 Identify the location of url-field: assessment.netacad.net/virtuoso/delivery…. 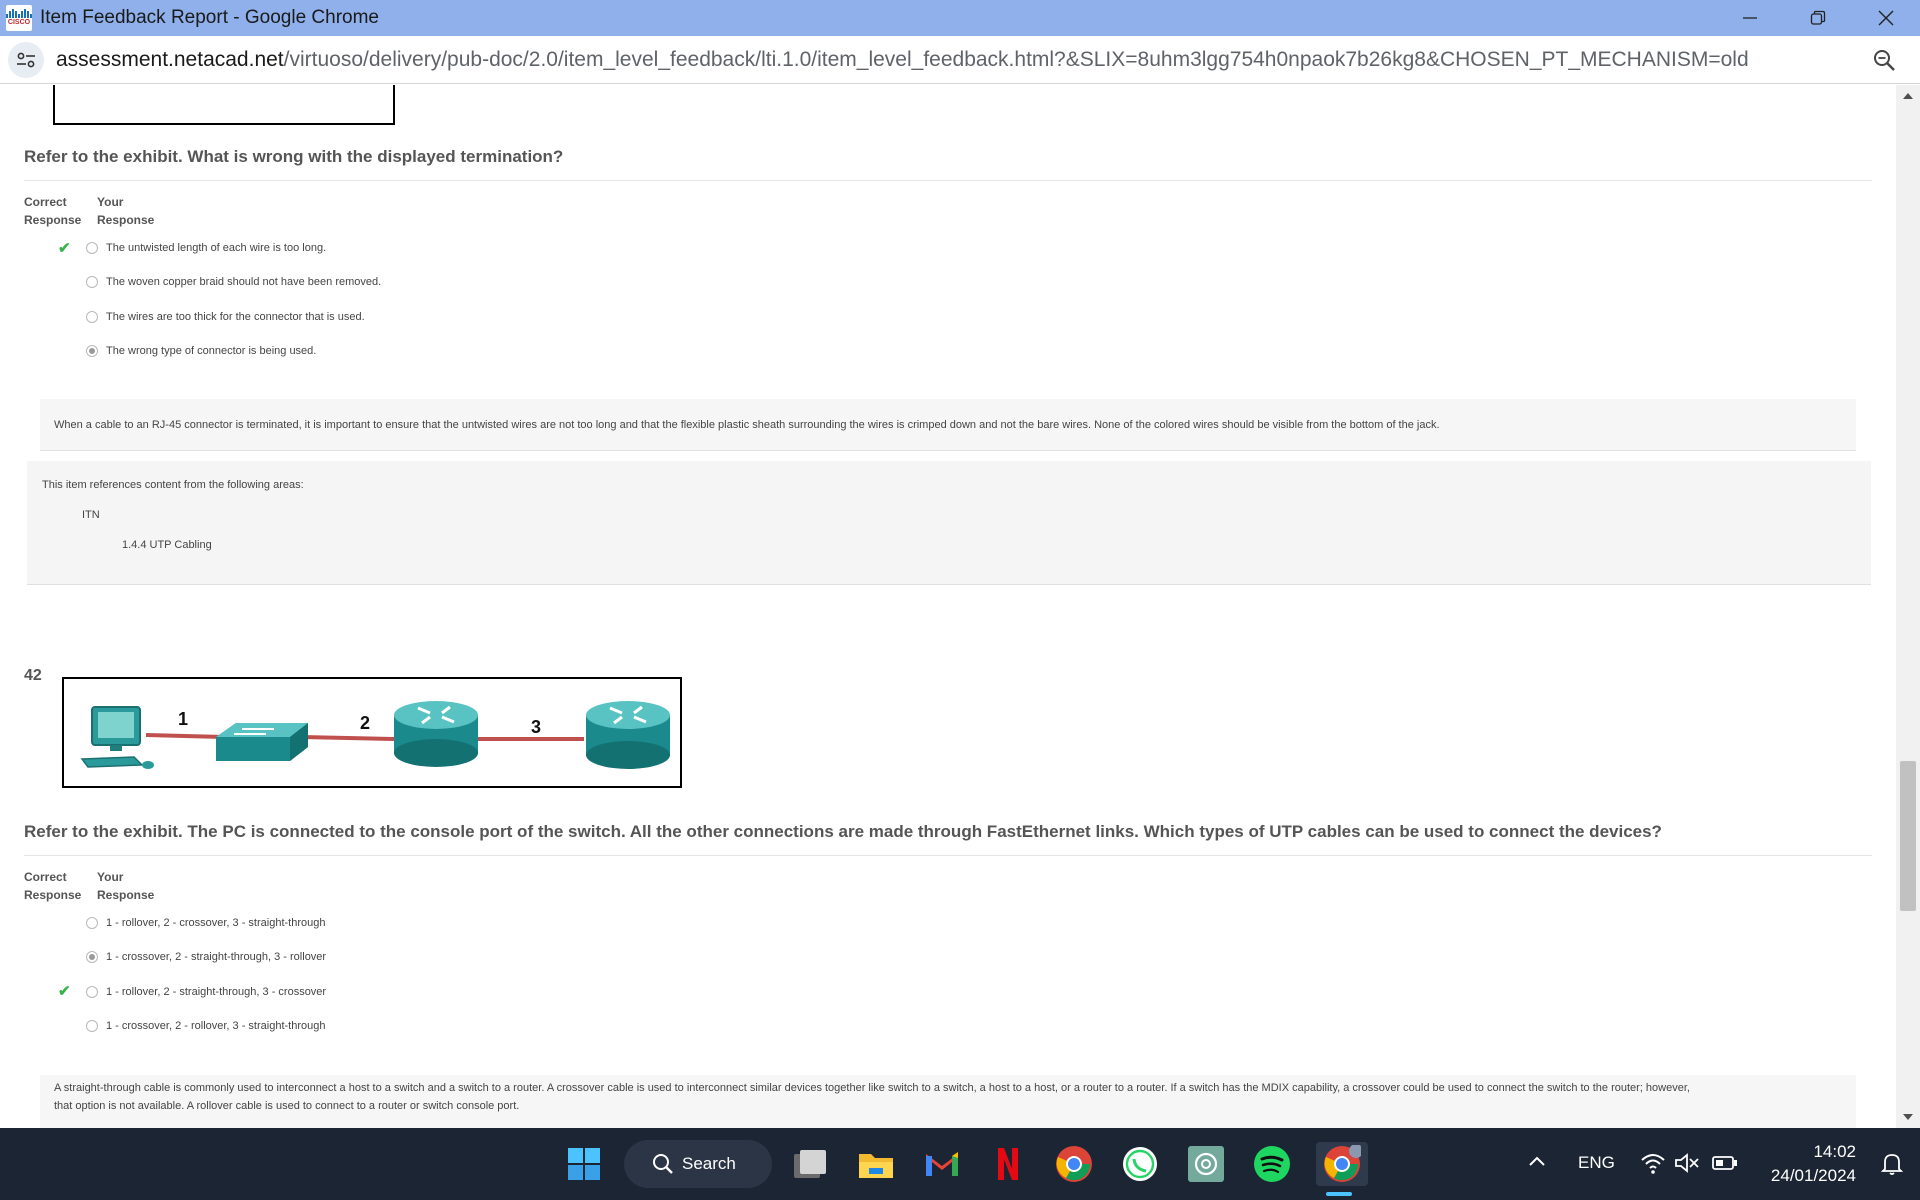
(902, 60).